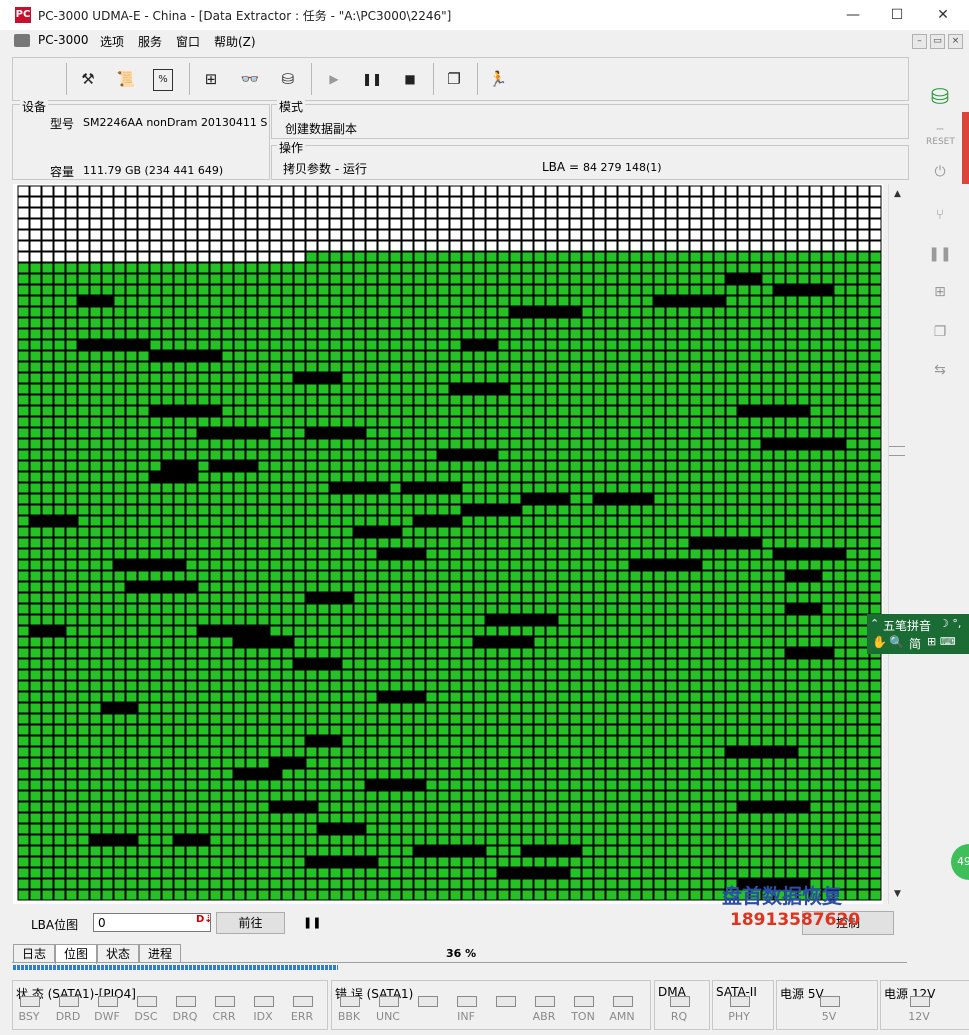 The image size is (969, 1035). What do you see at coordinates (34, 953) in the screenshot?
I see `tab-log: 日志` at bounding box center [34, 953].